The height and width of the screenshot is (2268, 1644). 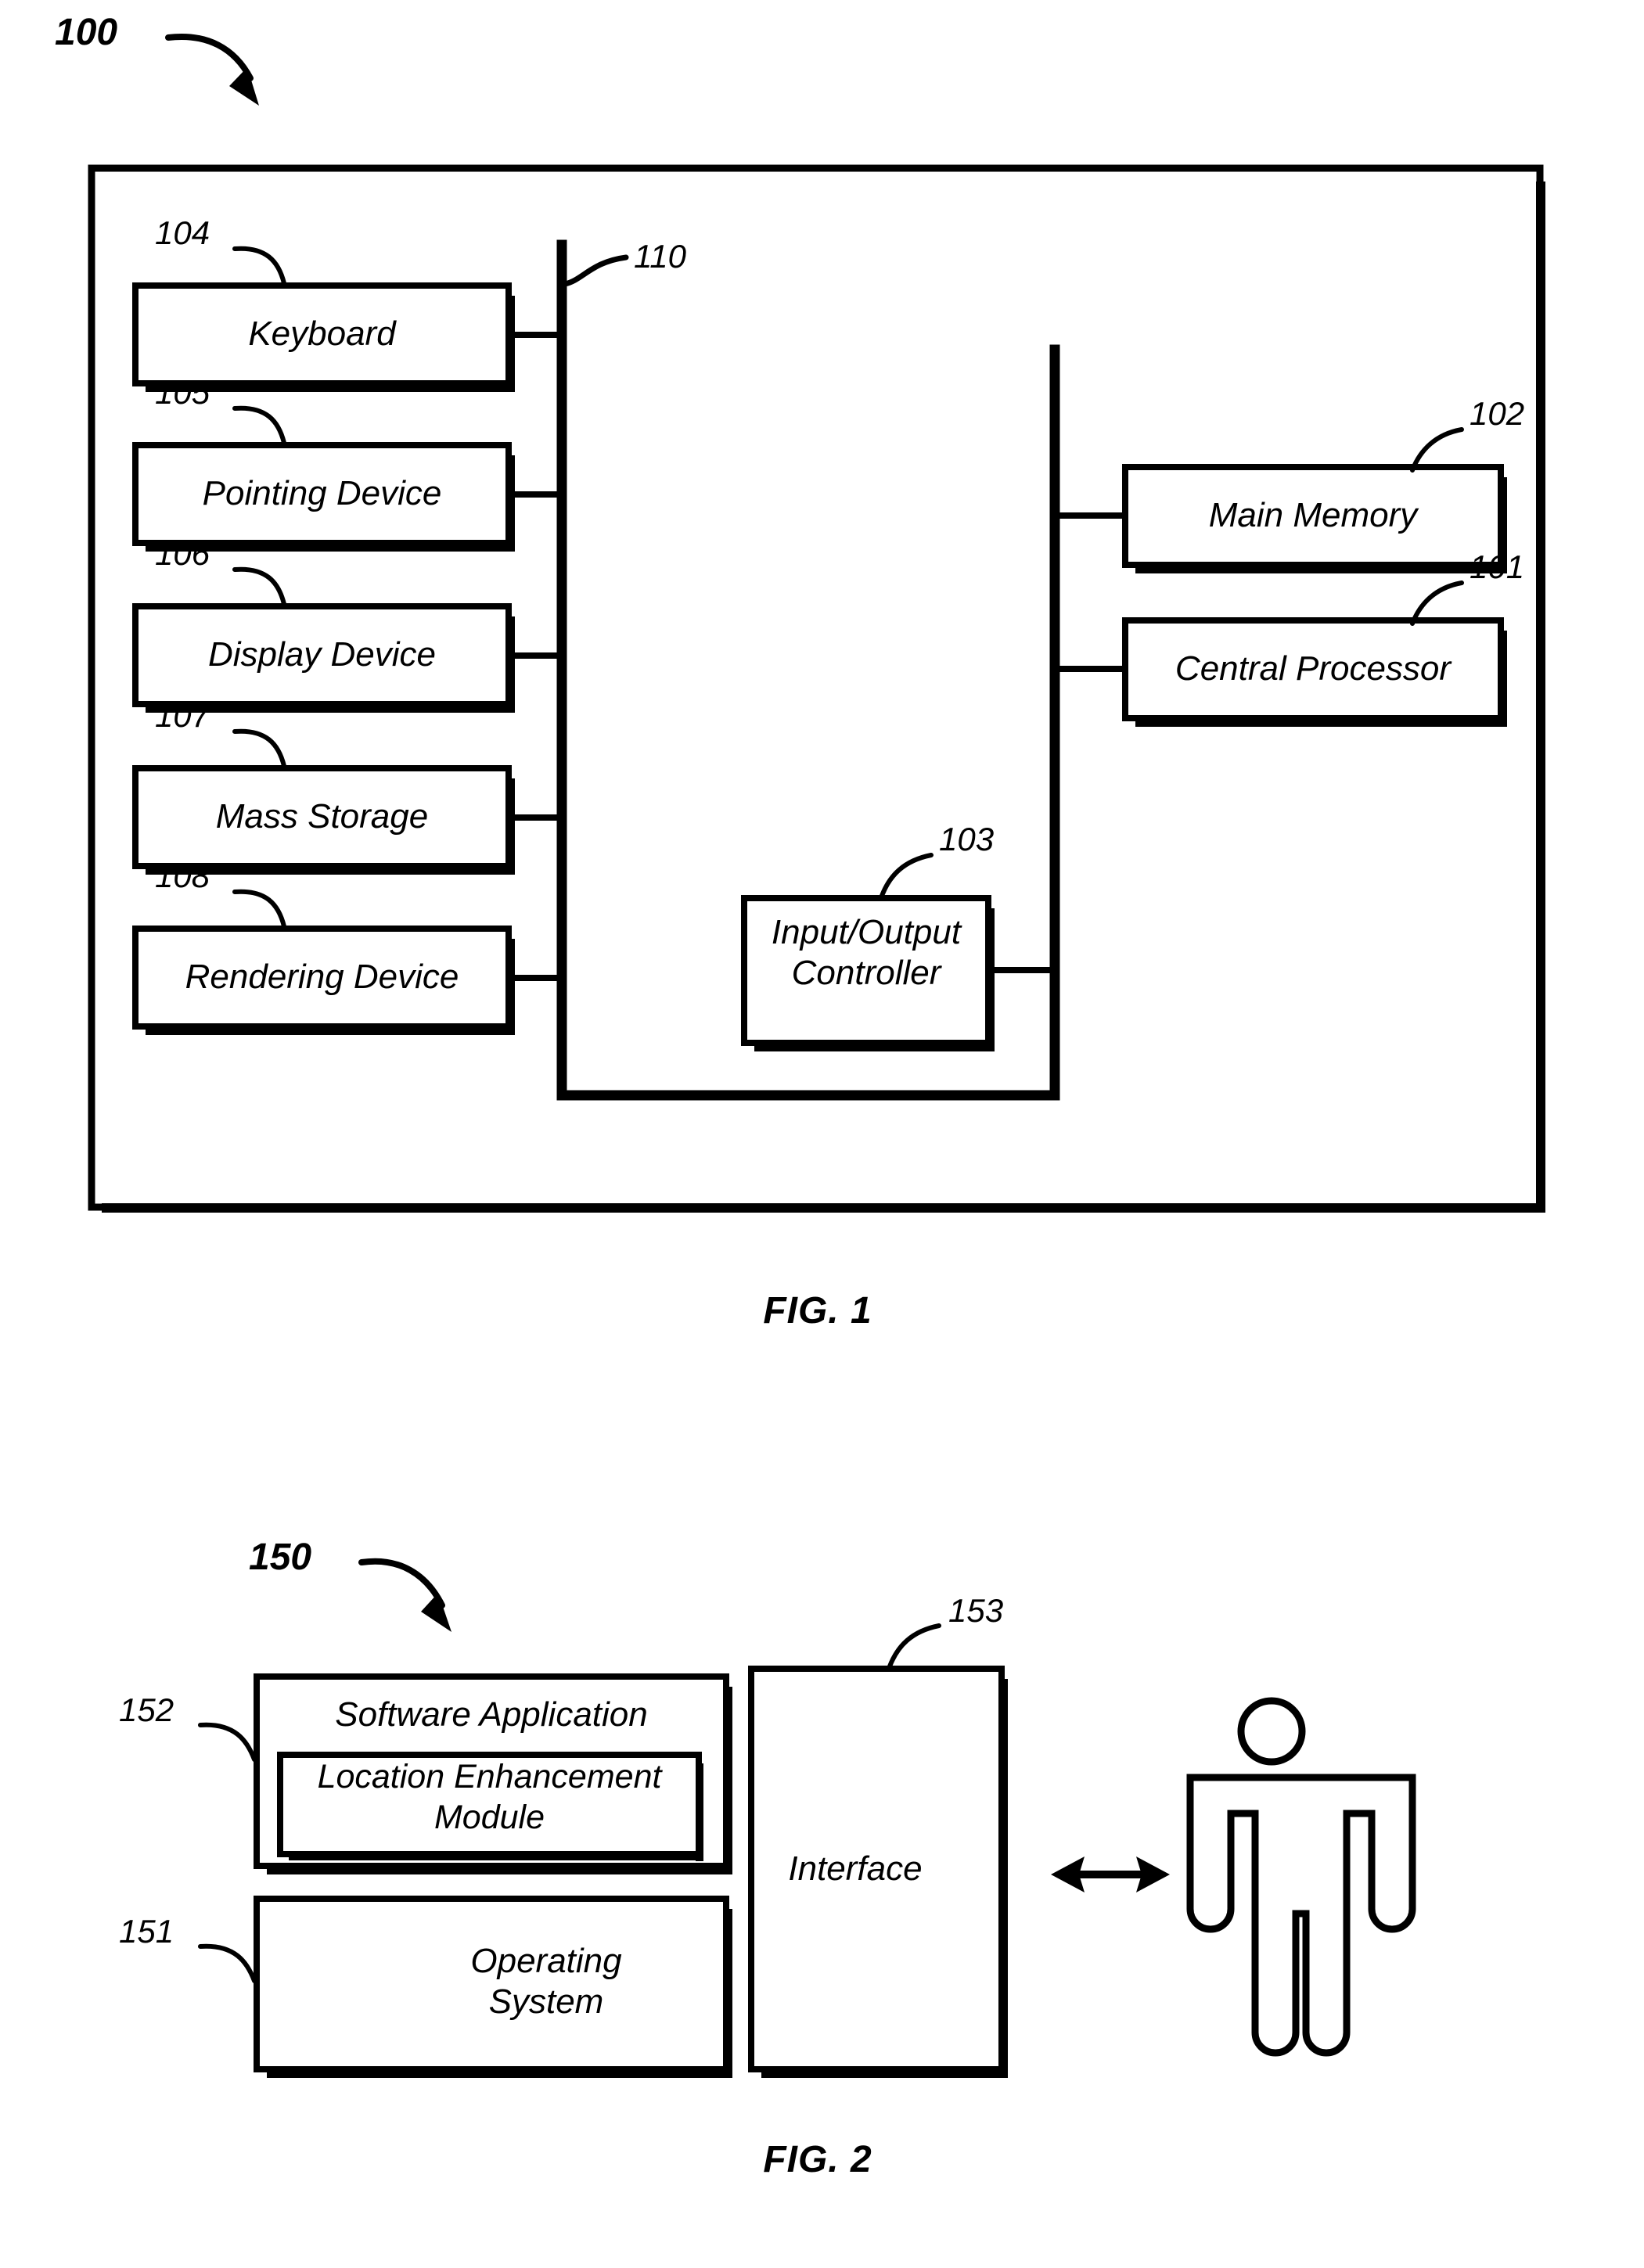 I want to click on interface-label: Interface, so click(x=855, y=1869).